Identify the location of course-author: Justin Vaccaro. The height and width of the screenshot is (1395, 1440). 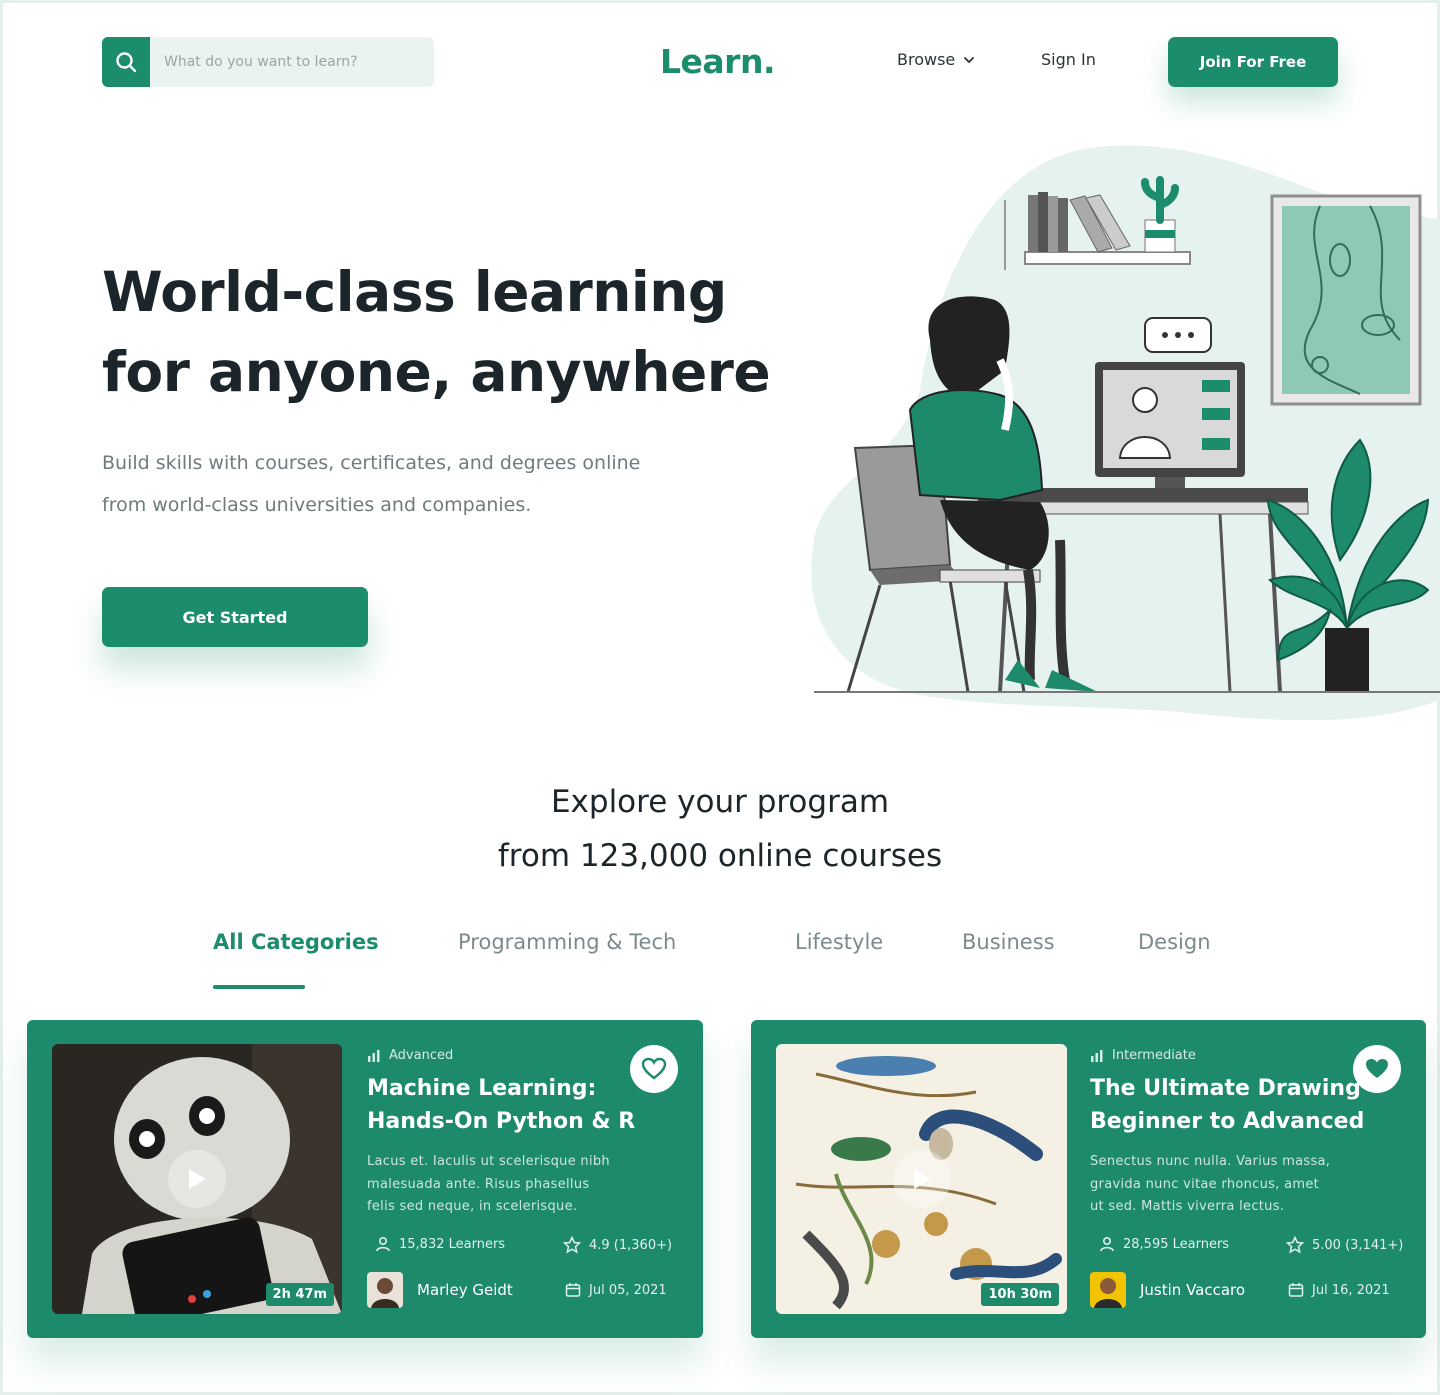
(1167, 1290).